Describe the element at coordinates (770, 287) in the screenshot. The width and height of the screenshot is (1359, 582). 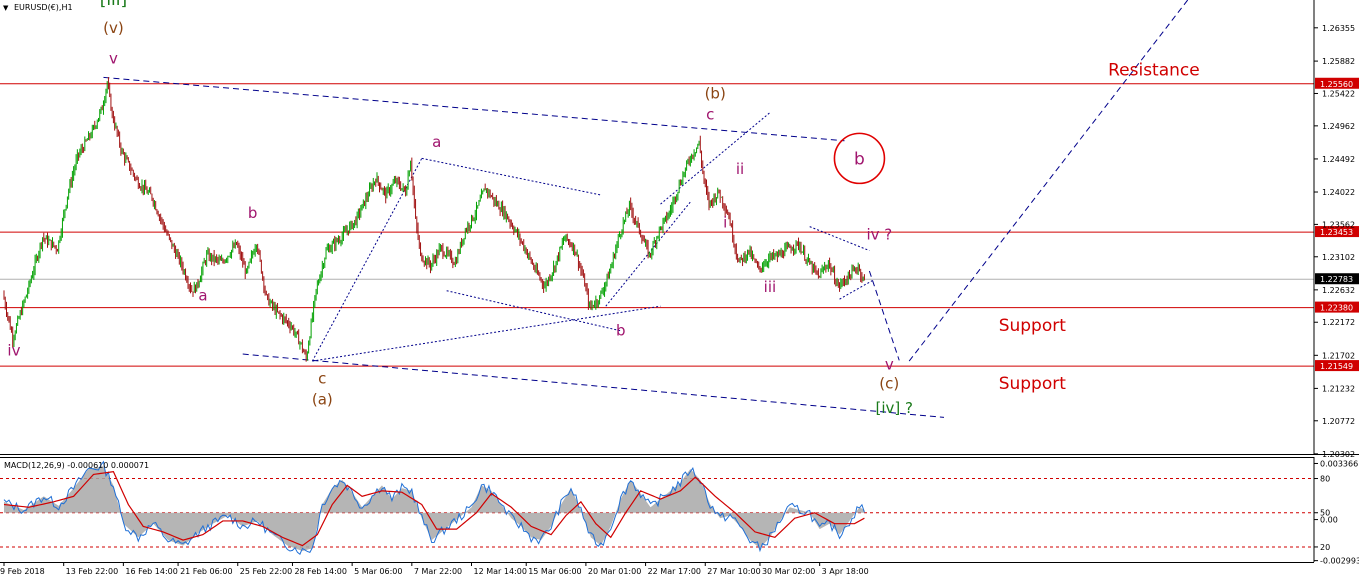
I see `wave-label: iii` at that location.